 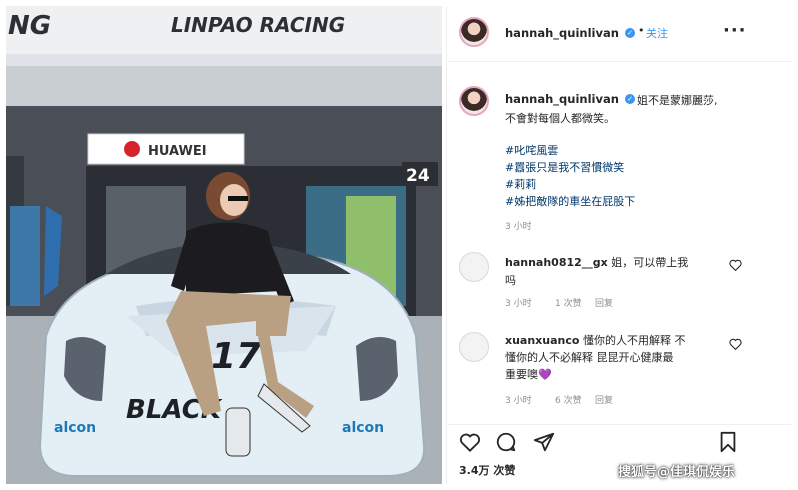 What do you see at coordinates (258, 25) in the screenshot?
I see `sign-linpao: LINPAO RACING` at bounding box center [258, 25].